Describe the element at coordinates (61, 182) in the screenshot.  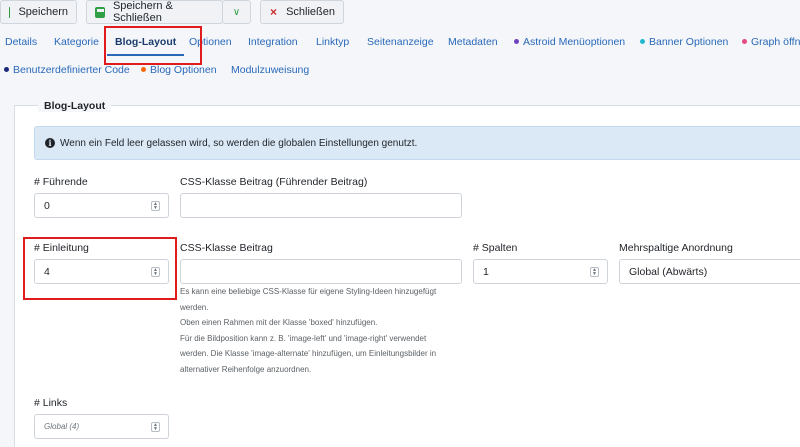
I see `leading-label: # Führende` at that location.